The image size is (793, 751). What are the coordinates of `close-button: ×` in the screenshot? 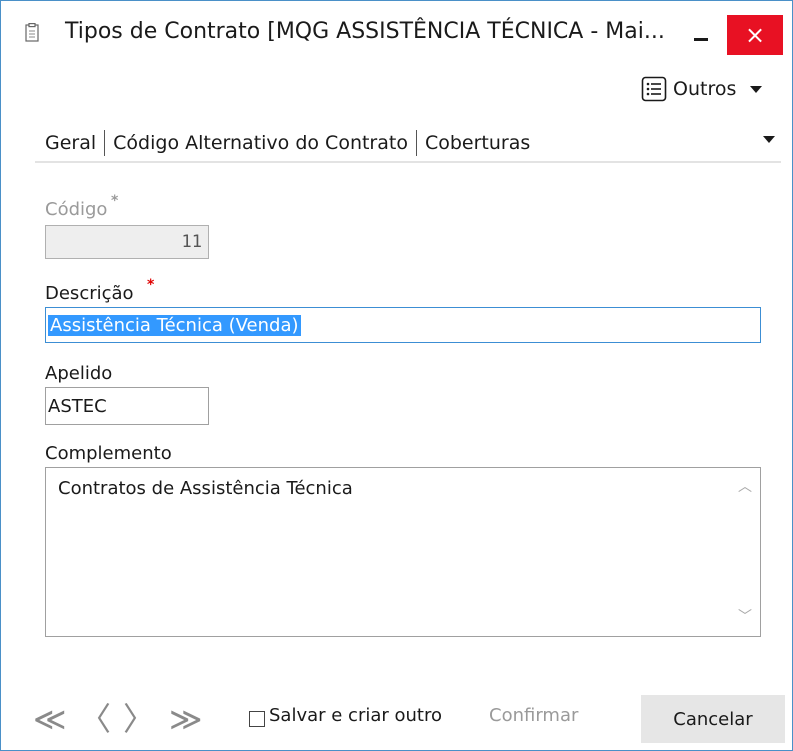 It's located at (755, 35).